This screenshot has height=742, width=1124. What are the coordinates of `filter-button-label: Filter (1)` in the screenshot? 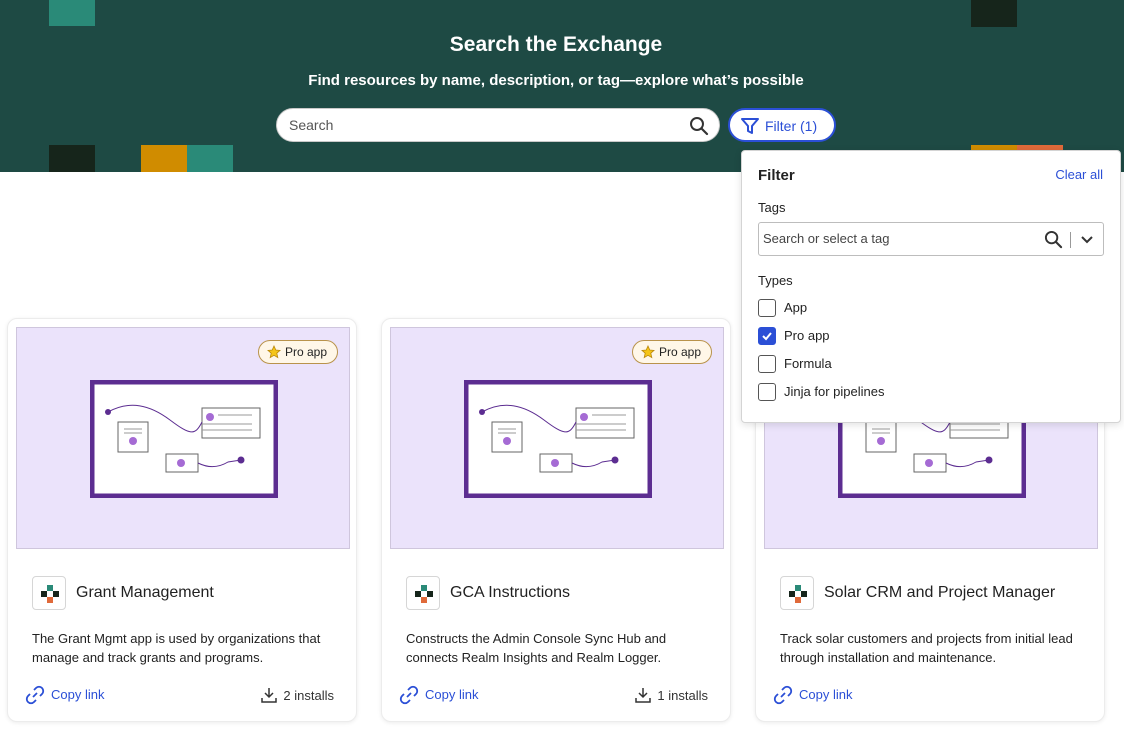 It's located at (791, 126).